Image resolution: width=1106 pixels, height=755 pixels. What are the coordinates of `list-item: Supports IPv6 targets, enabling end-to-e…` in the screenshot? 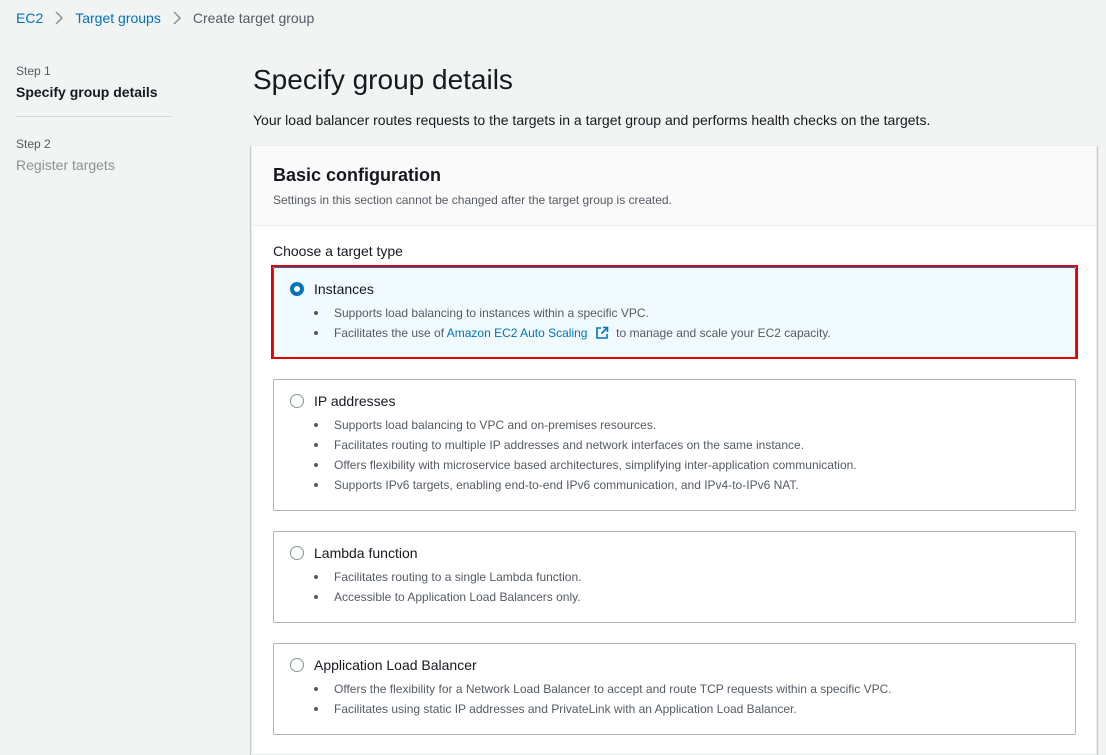 It's located at (686, 485).